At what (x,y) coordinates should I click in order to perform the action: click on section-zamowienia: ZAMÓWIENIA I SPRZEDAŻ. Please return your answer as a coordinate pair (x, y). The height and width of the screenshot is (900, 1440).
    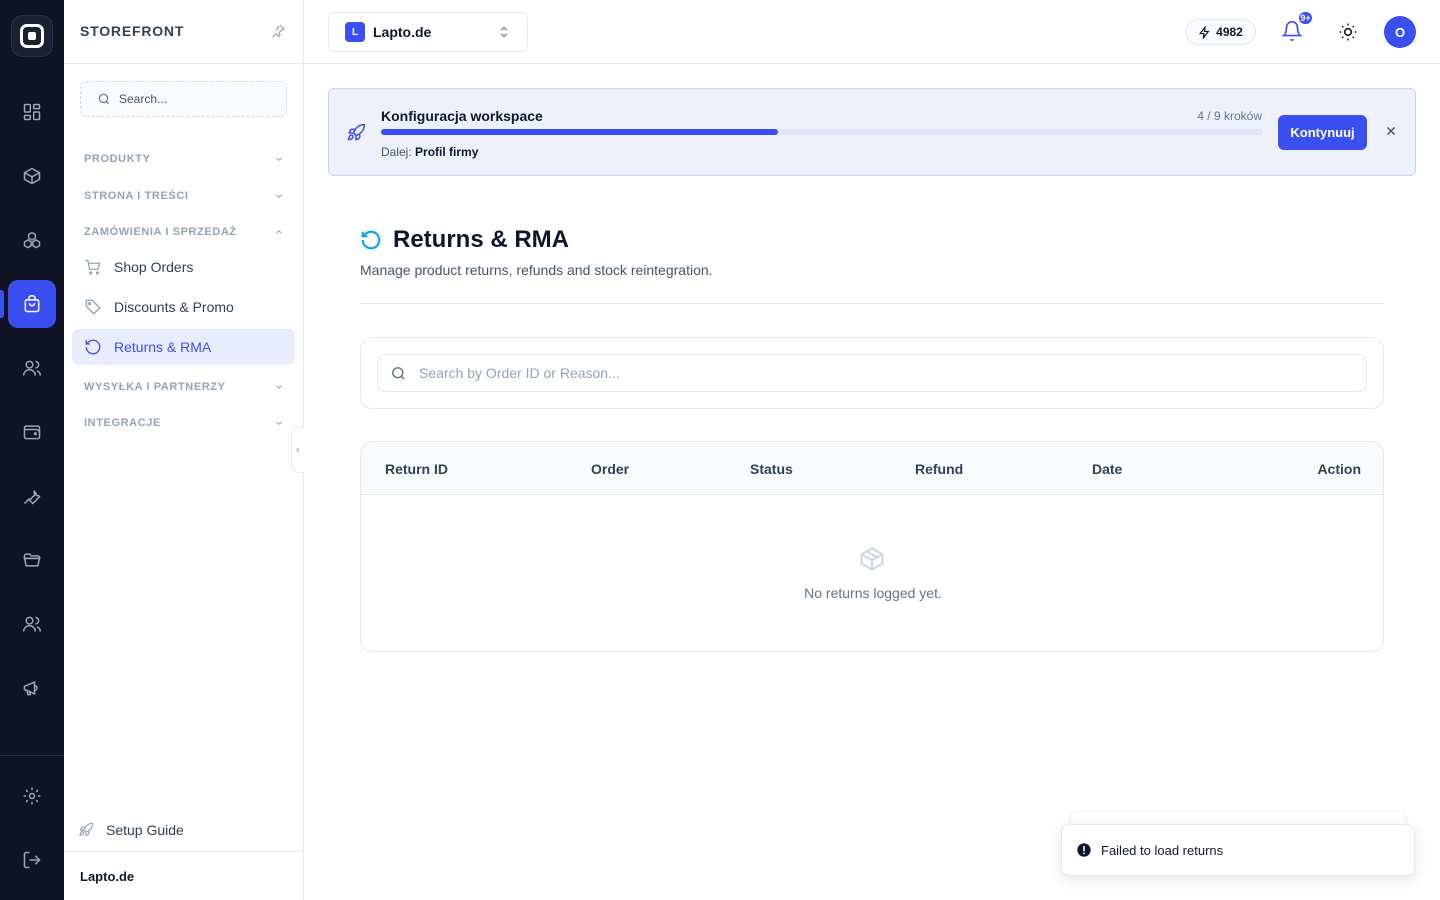
    Looking at the image, I should click on (184, 232).